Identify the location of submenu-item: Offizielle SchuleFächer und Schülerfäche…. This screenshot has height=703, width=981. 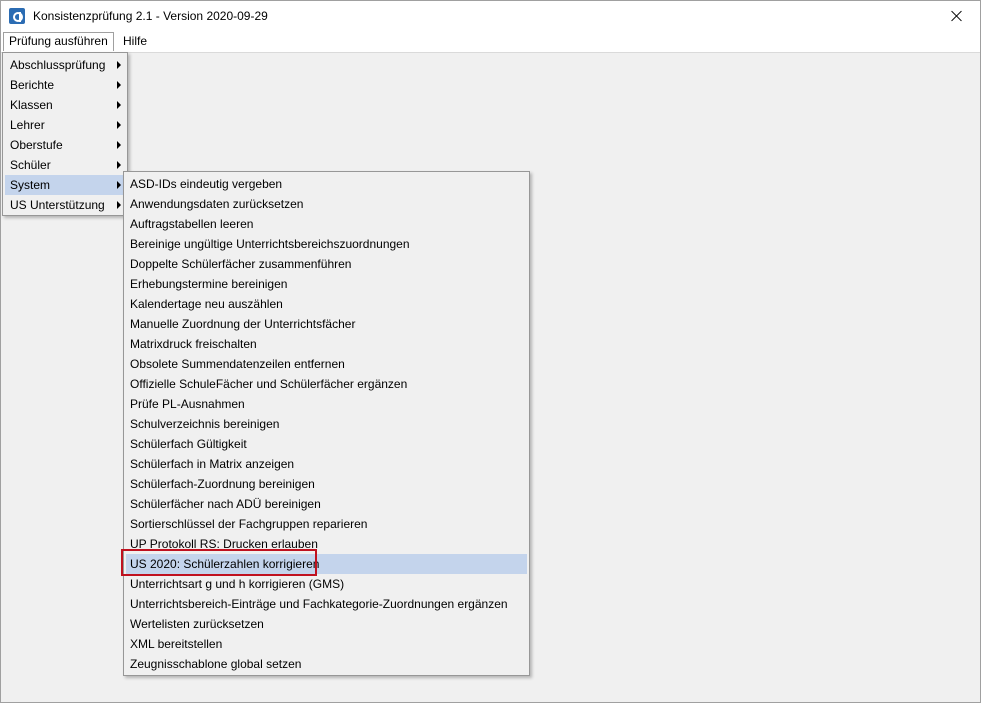
(326, 384).